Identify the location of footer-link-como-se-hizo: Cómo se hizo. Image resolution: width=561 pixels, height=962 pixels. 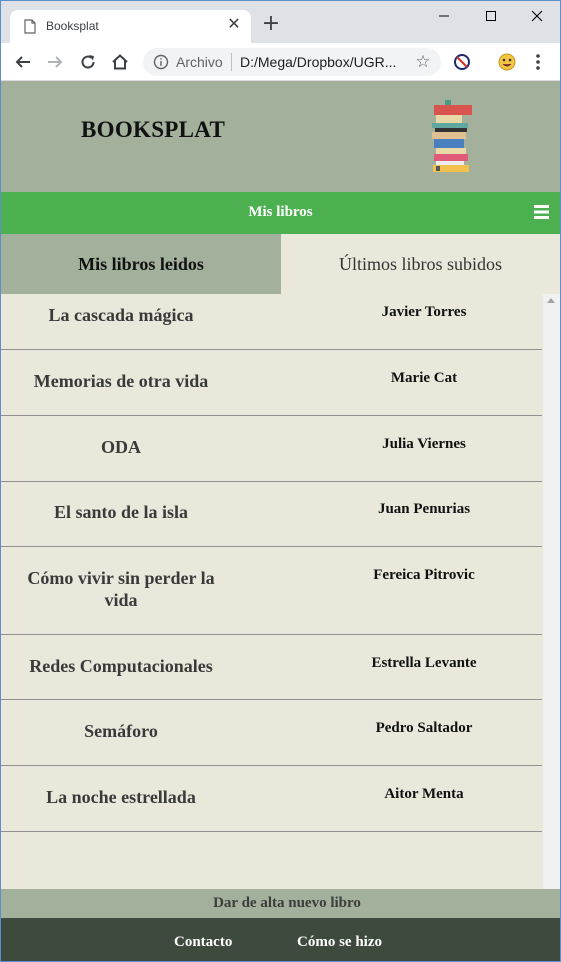
(339, 942).